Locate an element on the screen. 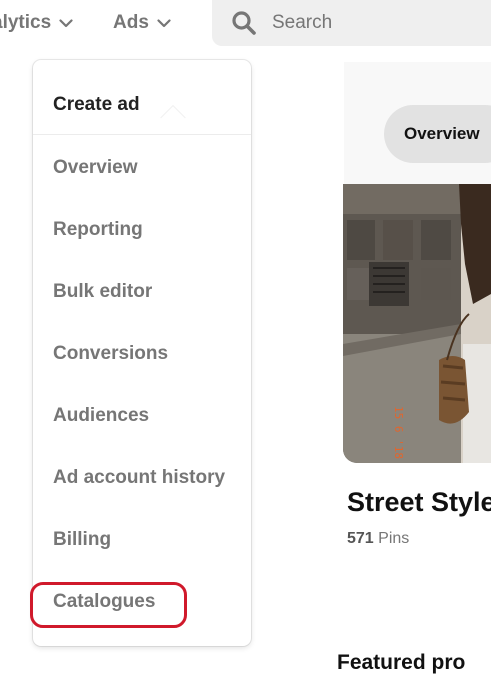 Image resolution: width=491 pixels, height=675 pixels. ads-tab: Ads is located at coordinates (142, 23).